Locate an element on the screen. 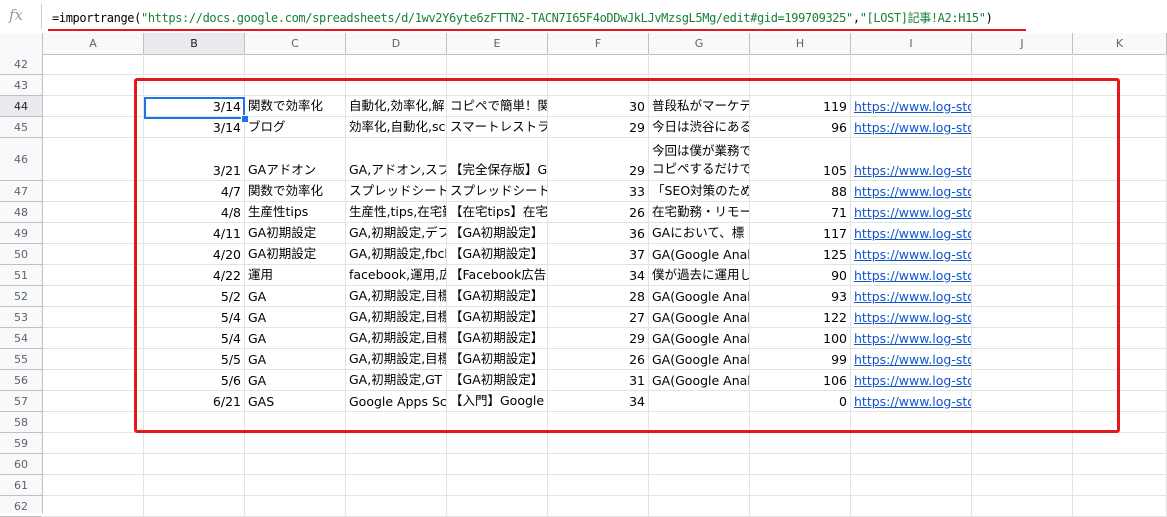 This screenshot has width=1167, height=517. row-header-48: 48 is located at coordinates (21, 212).